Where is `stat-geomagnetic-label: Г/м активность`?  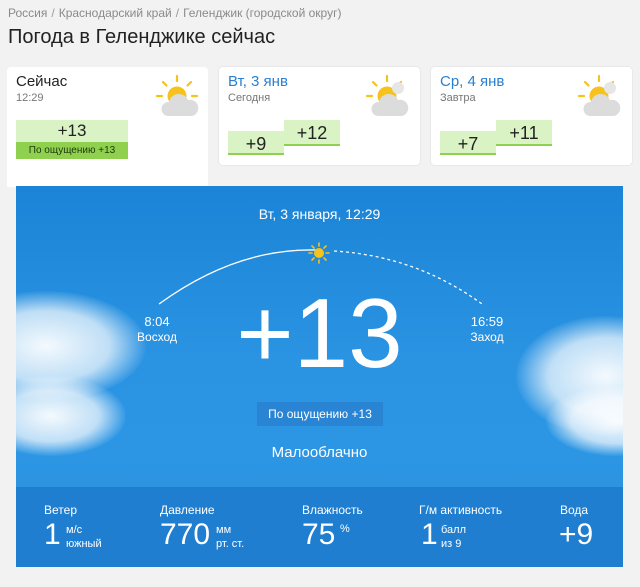 stat-geomagnetic-label: Г/м активность is located at coordinates (461, 510).